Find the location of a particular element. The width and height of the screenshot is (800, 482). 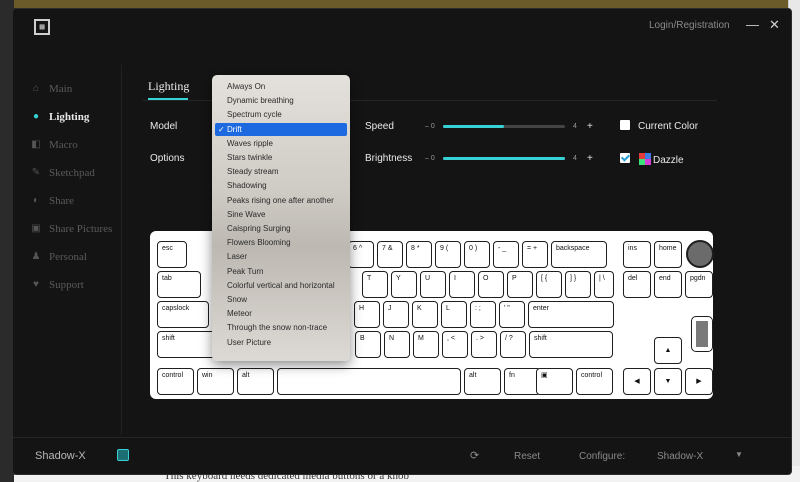

key-right-shift: shift is located at coordinates (571, 344).